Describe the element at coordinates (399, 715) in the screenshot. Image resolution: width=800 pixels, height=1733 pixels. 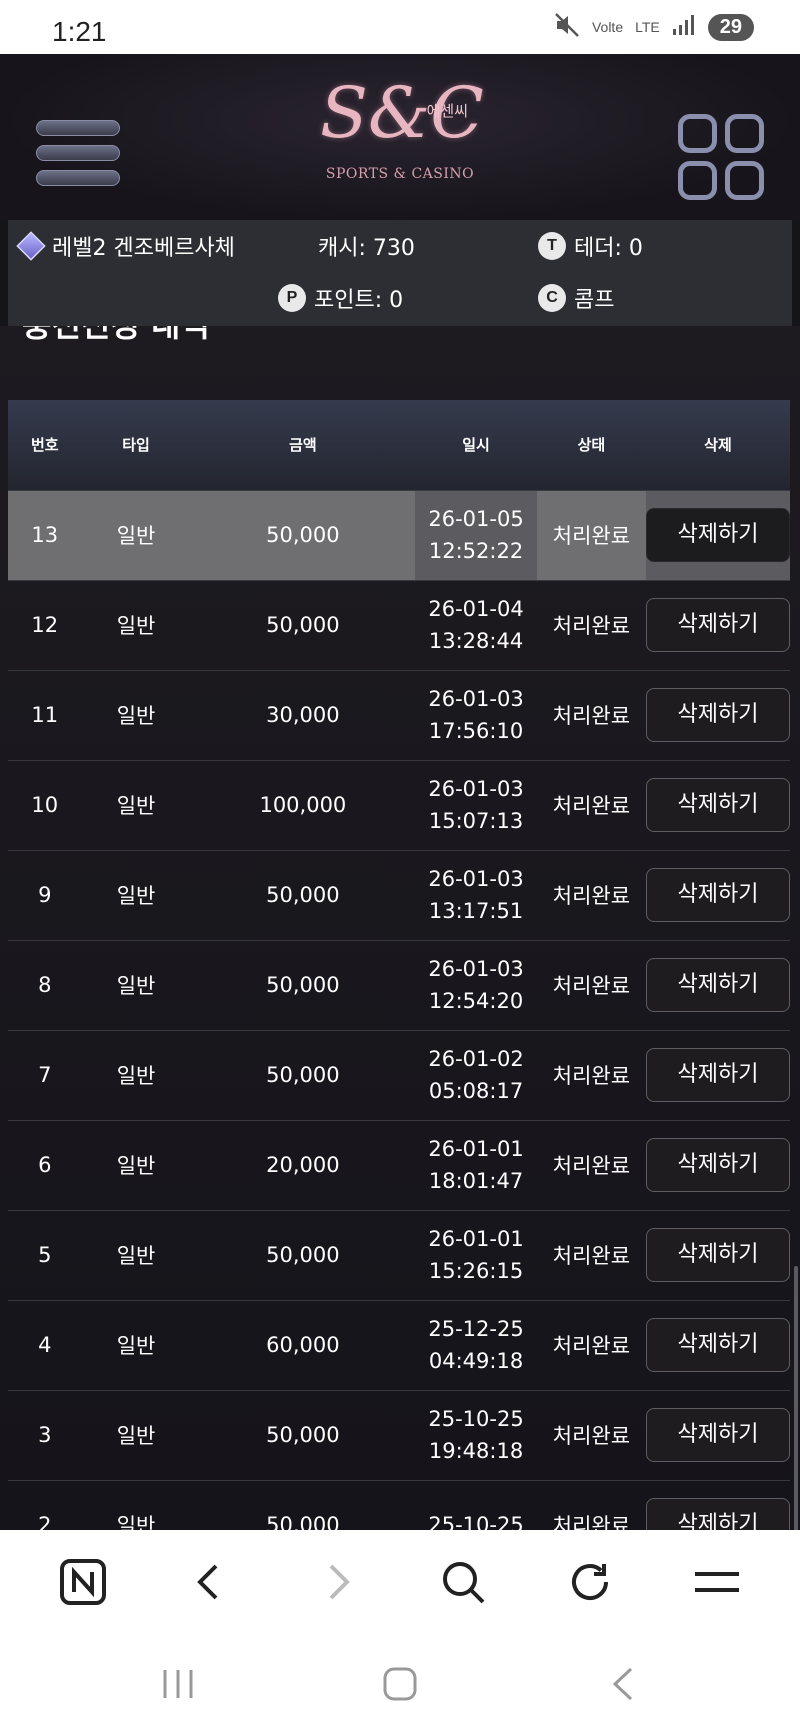
I see `table-row: 11 일반 30,000 26-01-03 17:56:10 처리완료 삭제하기` at that location.